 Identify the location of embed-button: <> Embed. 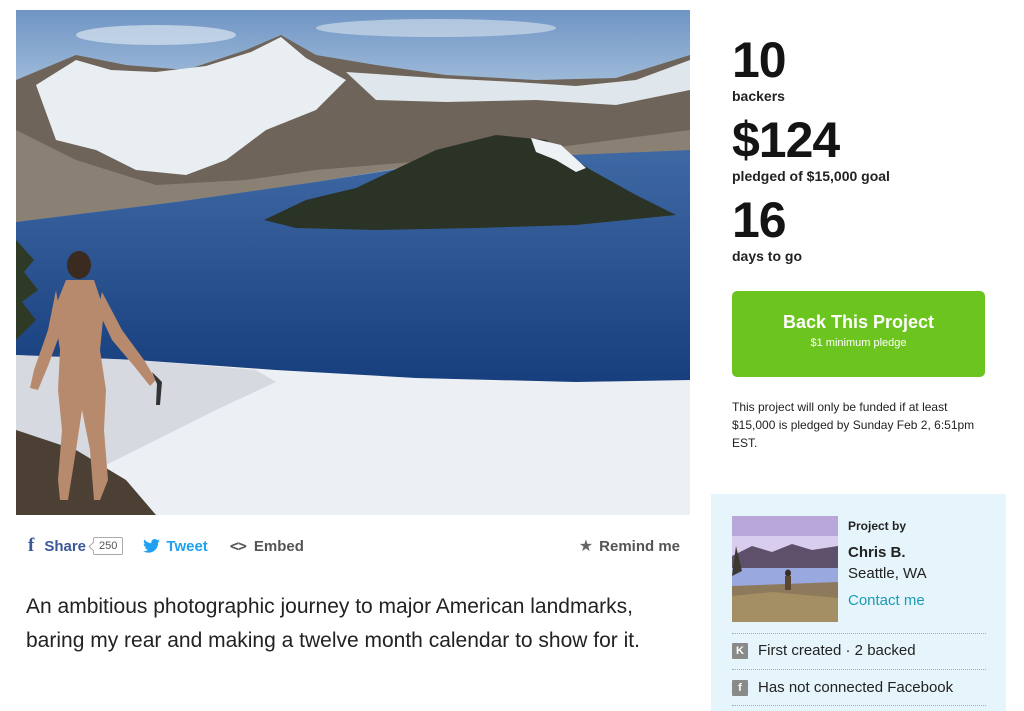
(267, 546).